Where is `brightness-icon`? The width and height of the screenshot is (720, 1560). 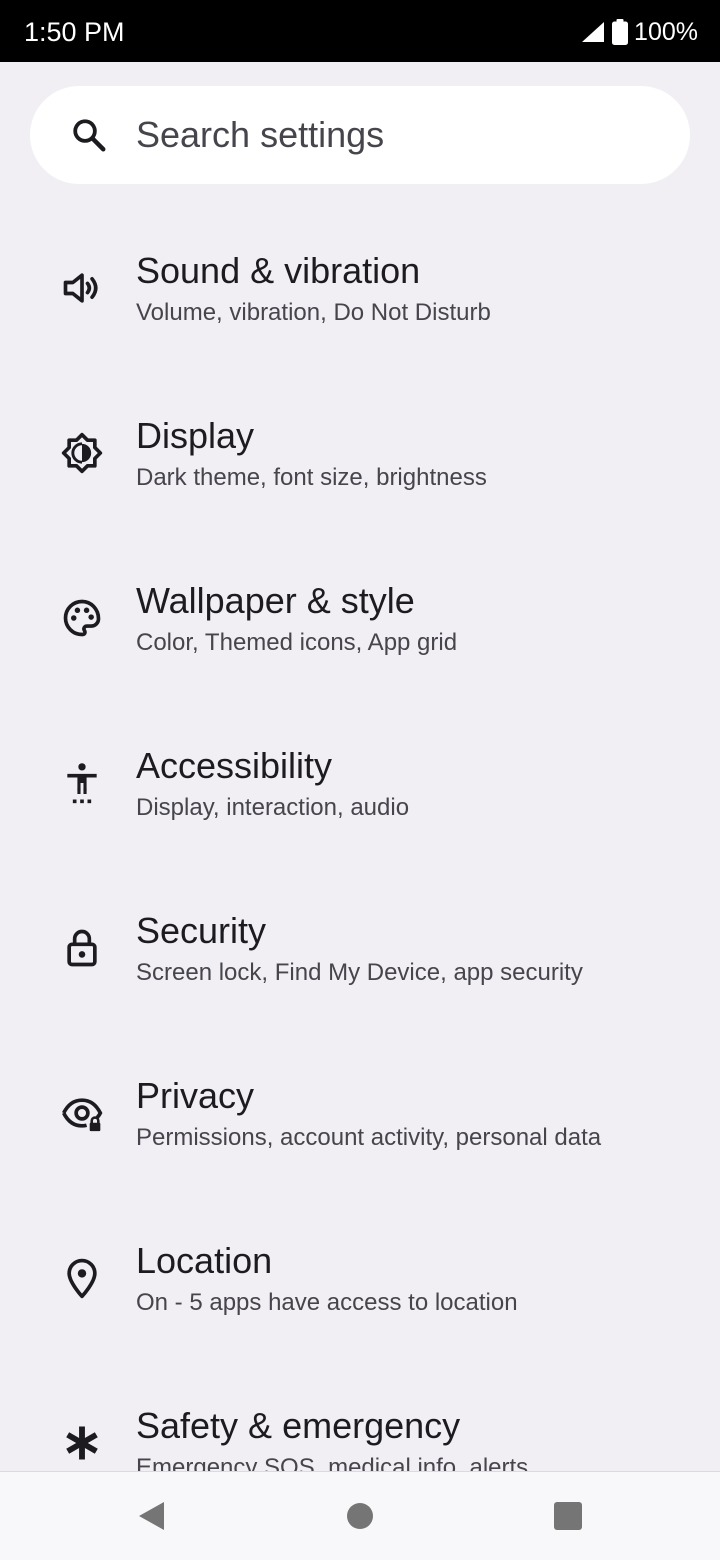
brightness-icon is located at coordinates (82, 453).